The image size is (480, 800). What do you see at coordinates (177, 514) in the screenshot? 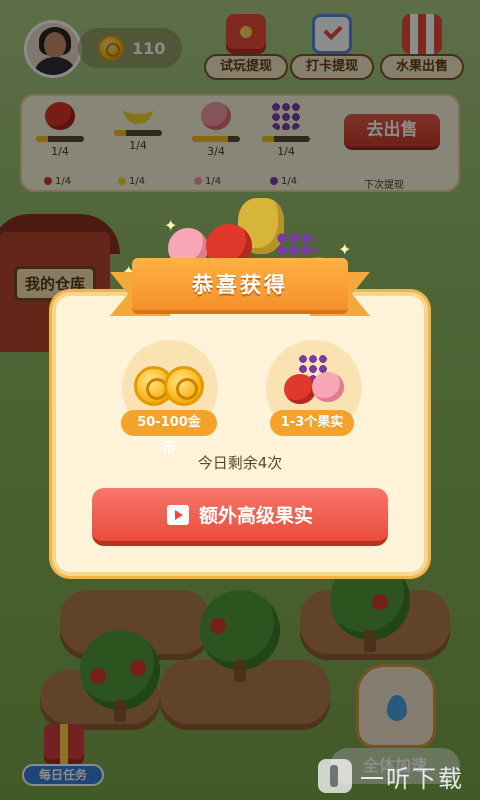
I see `video-icon` at bounding box center [177, 514].